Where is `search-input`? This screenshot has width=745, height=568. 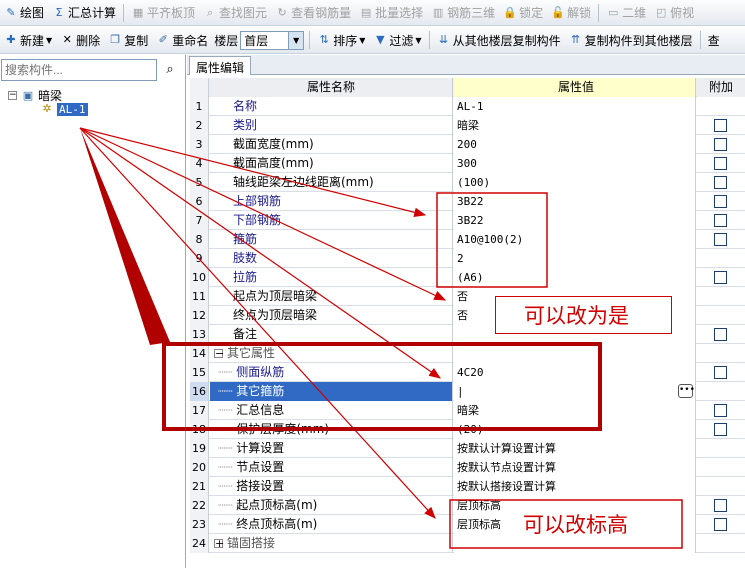
search-input is located at coordinates (79, 70).